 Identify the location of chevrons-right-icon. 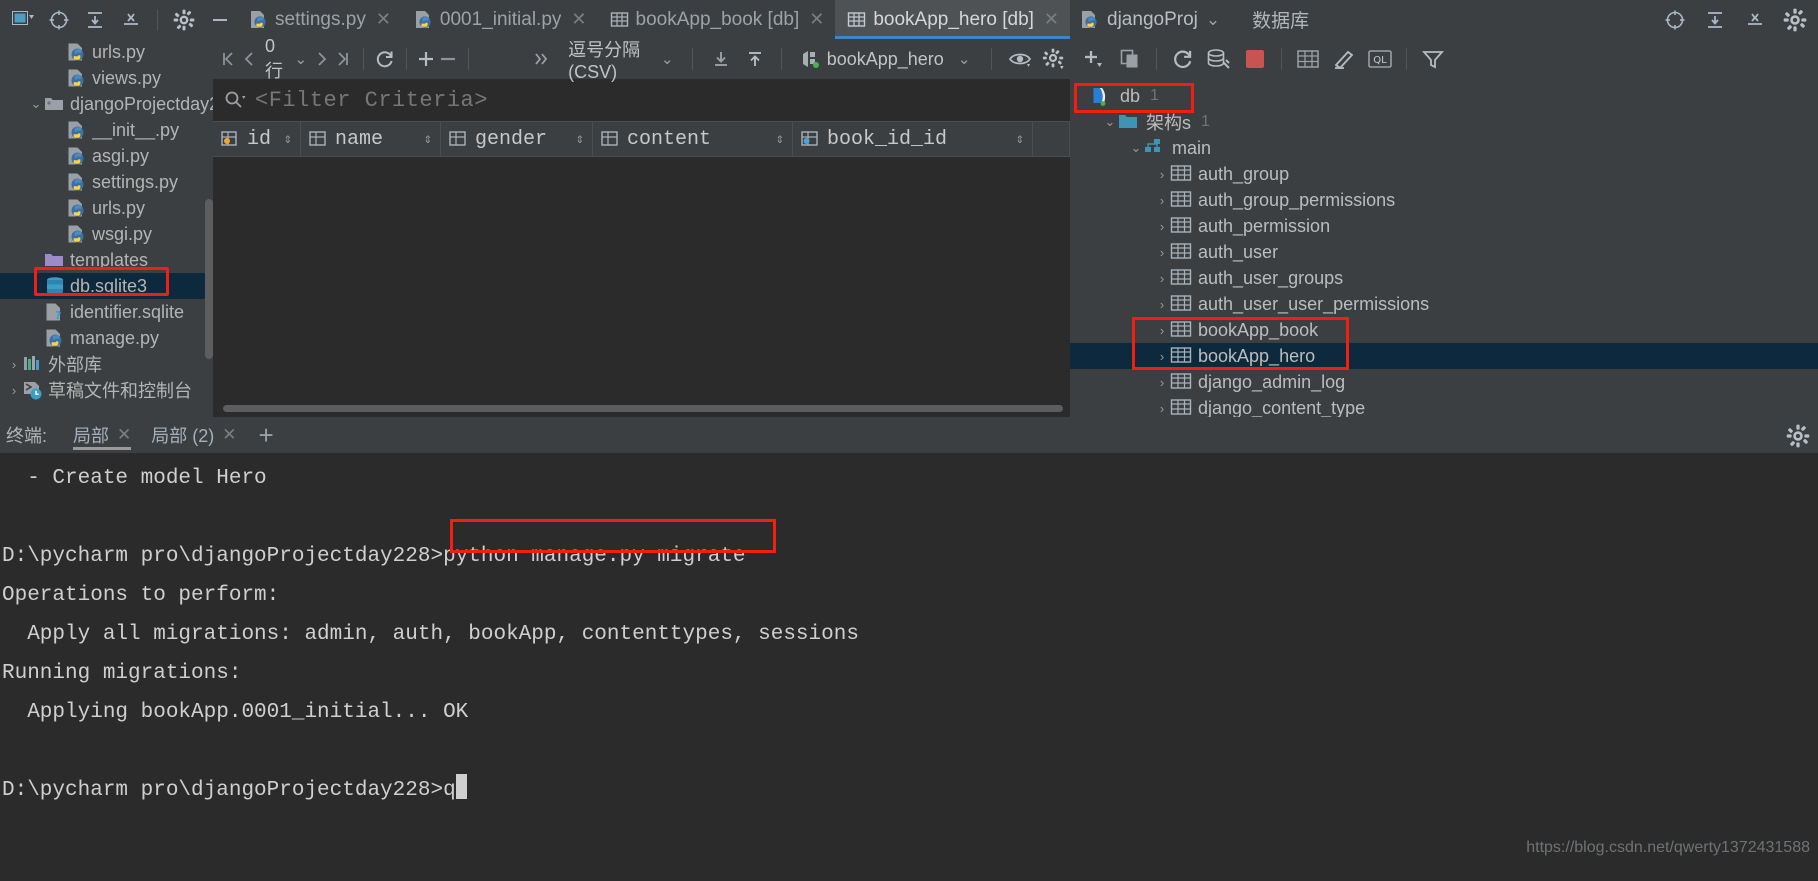
(541, 59).